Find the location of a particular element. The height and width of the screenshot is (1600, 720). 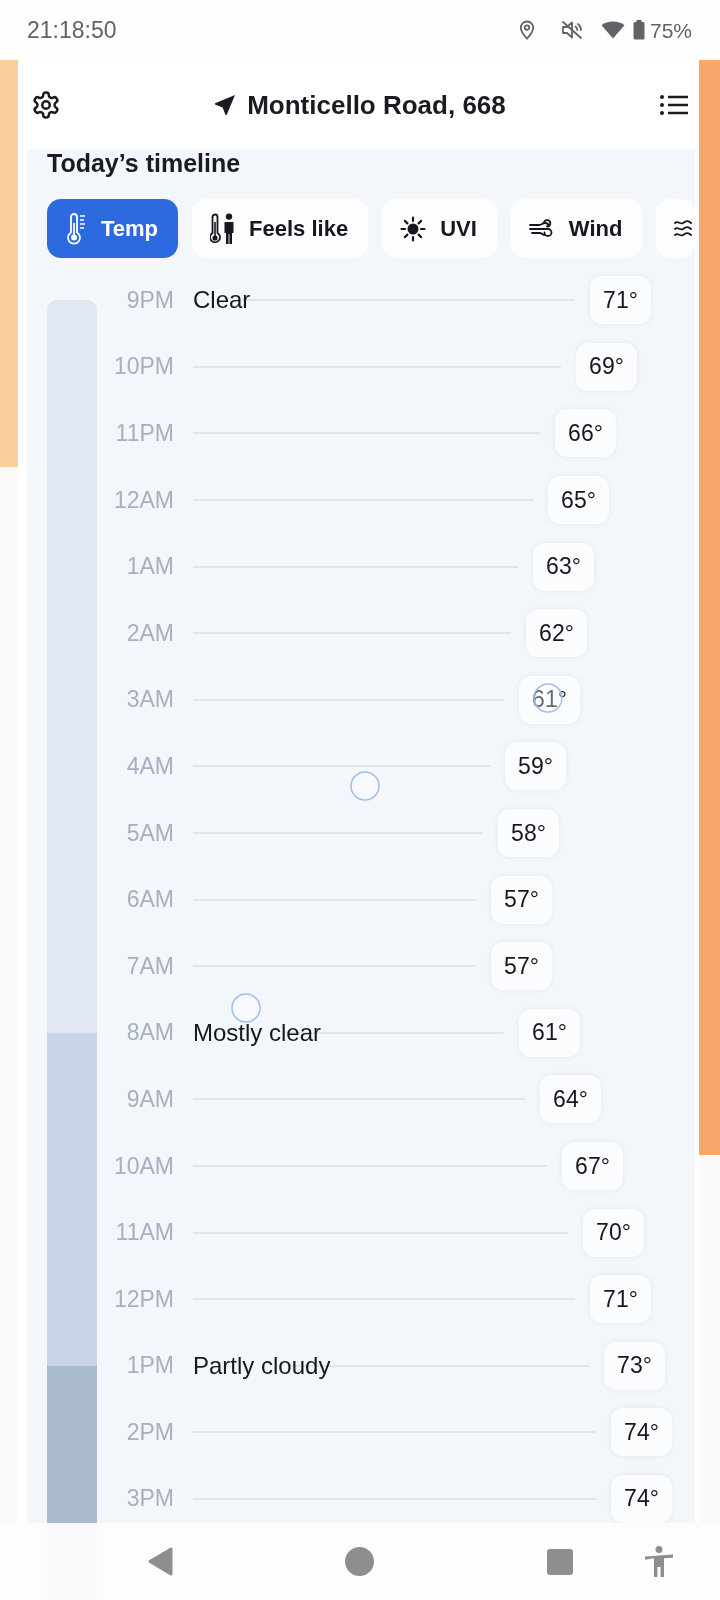

hour-label: 2AM is located at coordinates (150, 633).